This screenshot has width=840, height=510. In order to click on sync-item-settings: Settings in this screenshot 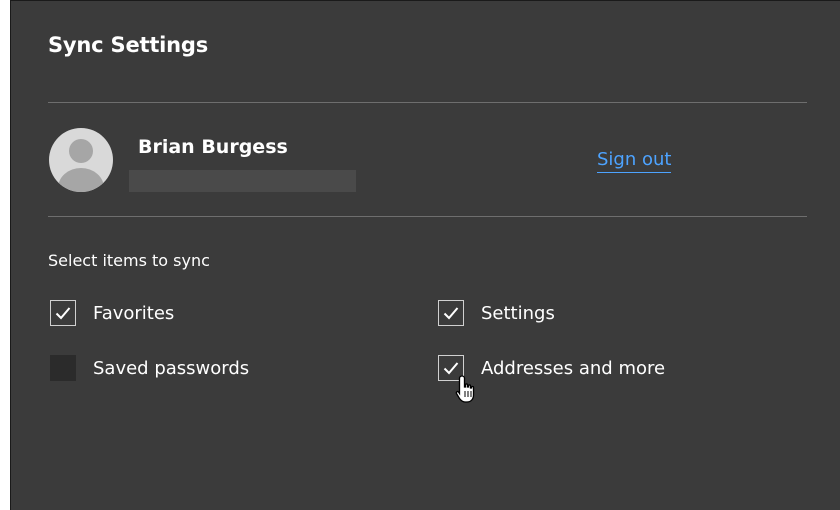, I will do `click(496, 313)`.